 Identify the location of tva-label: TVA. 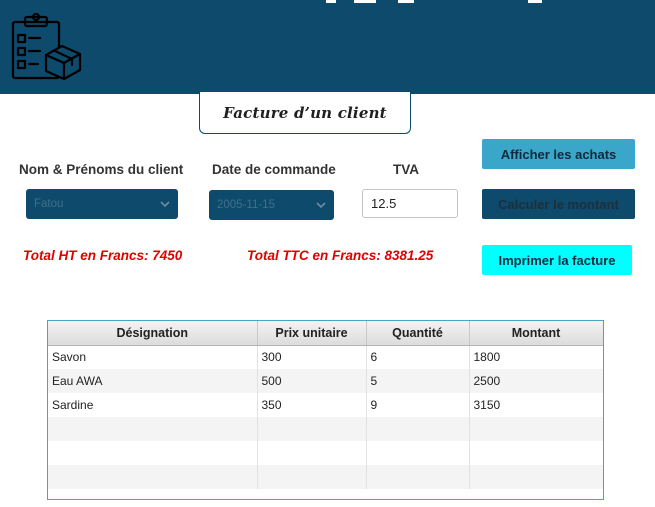
(406, 169).